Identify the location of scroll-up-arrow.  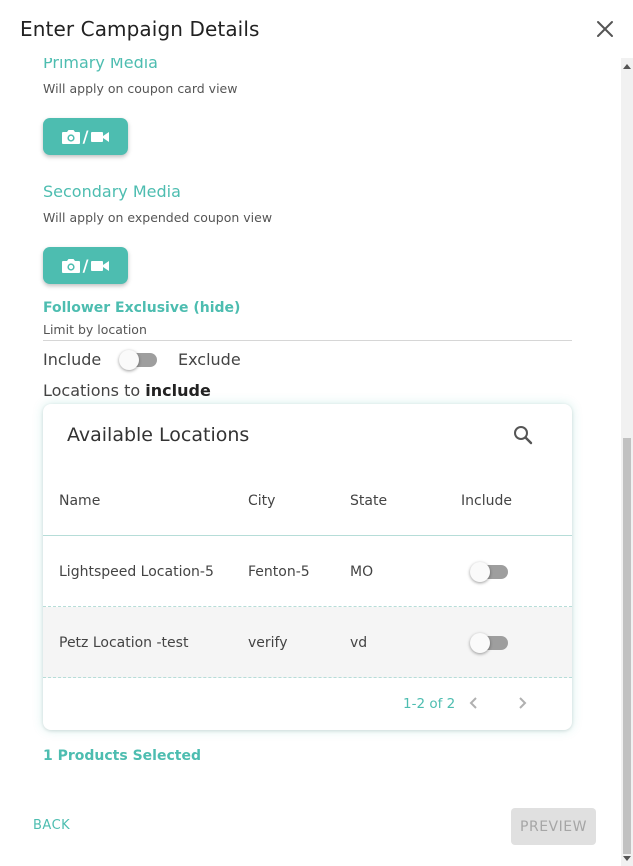
(627, 66).